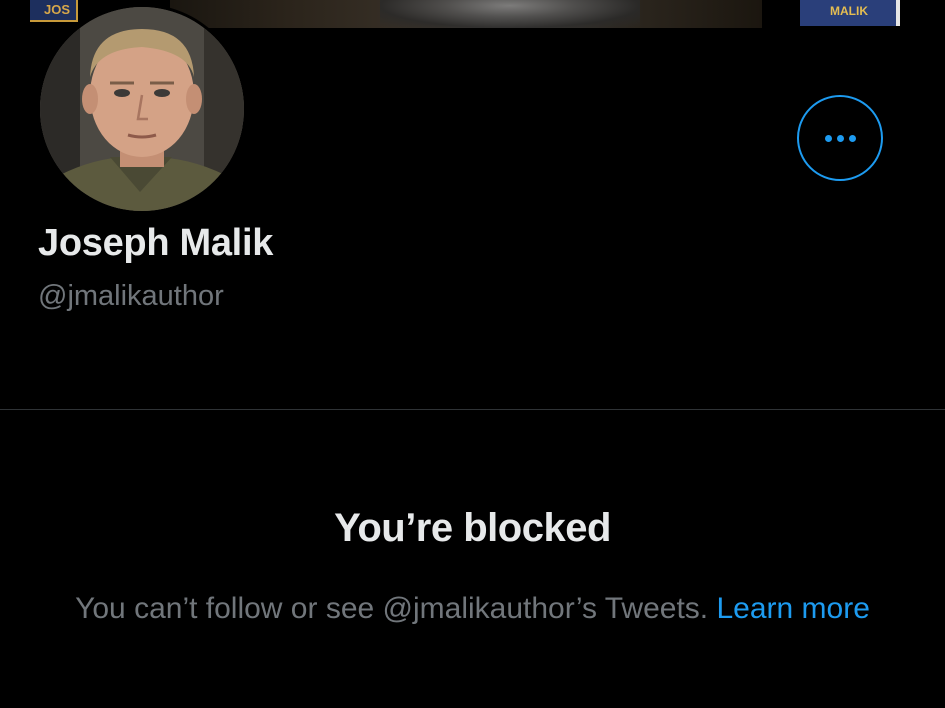 The image size is (945, 708). I want to click on banner-book-left-text: JOS, so click(57, 9).